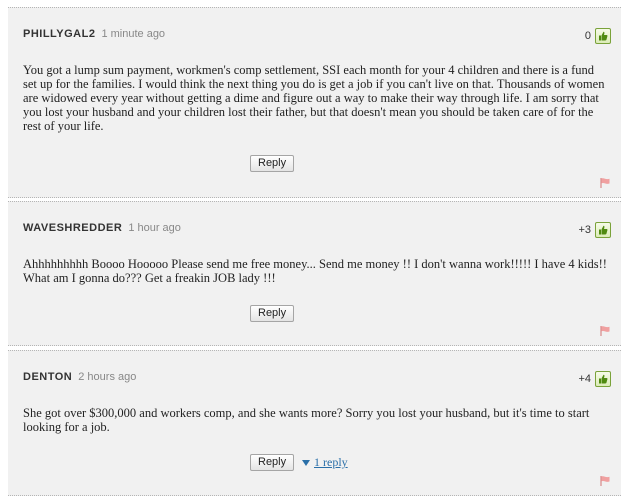  I want to click on comment-username: DENTON, so click(47, 377).